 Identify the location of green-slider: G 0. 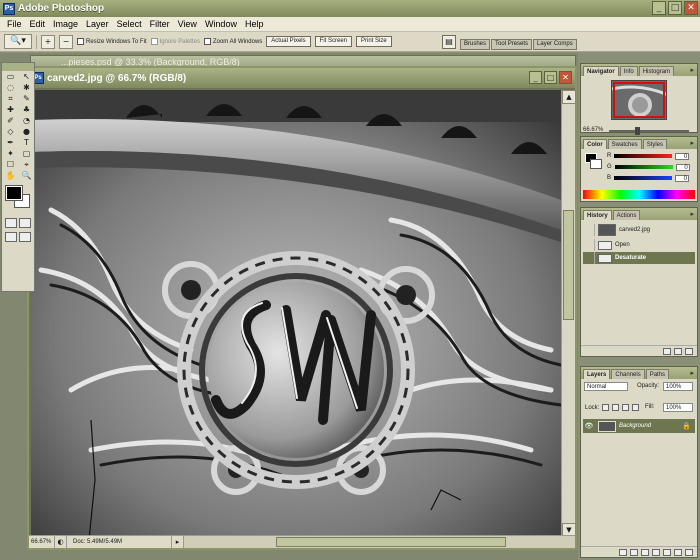
(648, 167).